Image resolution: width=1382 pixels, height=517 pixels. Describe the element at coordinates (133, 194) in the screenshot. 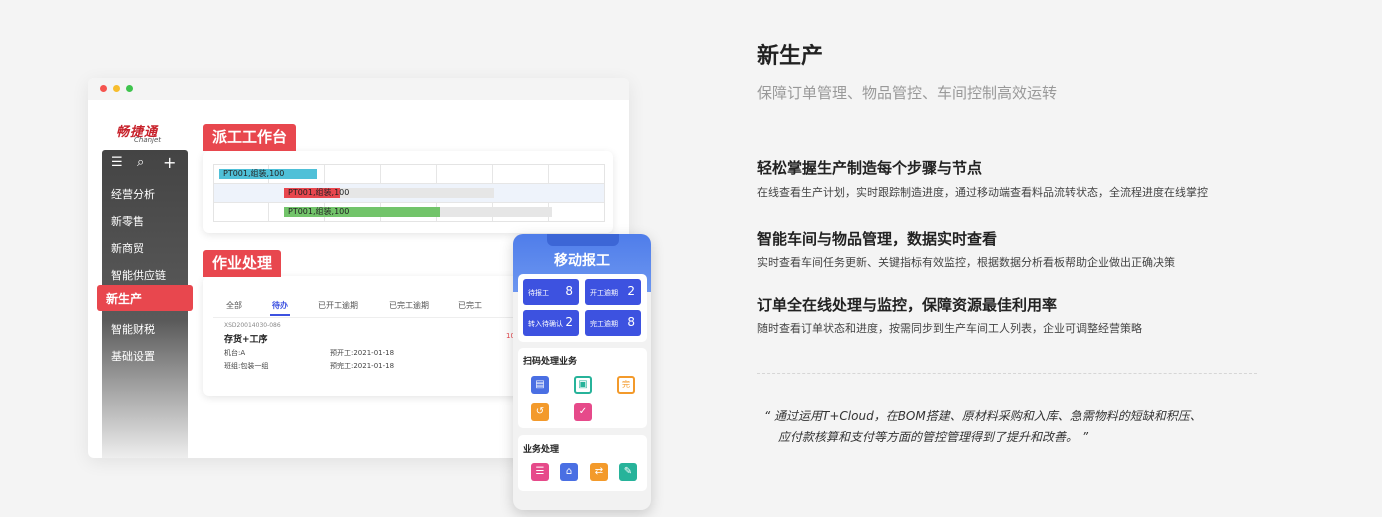

I see `sidebar-item-analysis: 经营分析` at that location.